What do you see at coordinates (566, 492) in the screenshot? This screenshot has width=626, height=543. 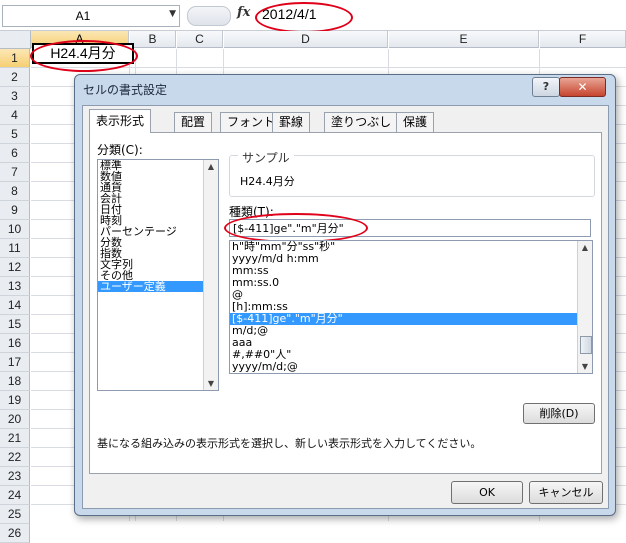 I see `cancel-button: キャンセル` at bounding box center [566, 492].